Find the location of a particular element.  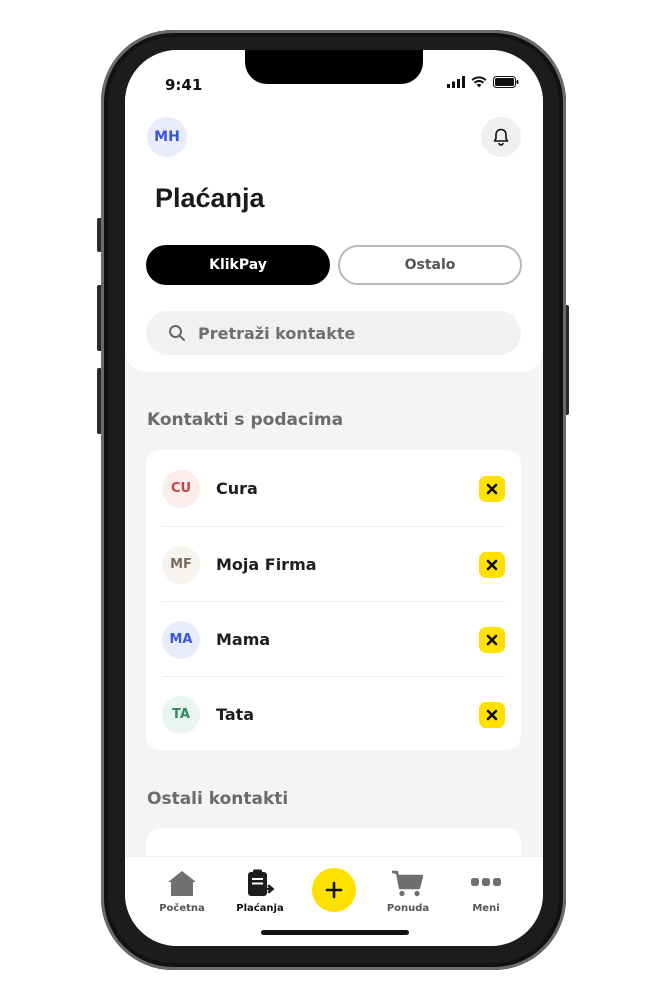

tab-payments-label: Plaćanja is located at coordinates (260, 908).